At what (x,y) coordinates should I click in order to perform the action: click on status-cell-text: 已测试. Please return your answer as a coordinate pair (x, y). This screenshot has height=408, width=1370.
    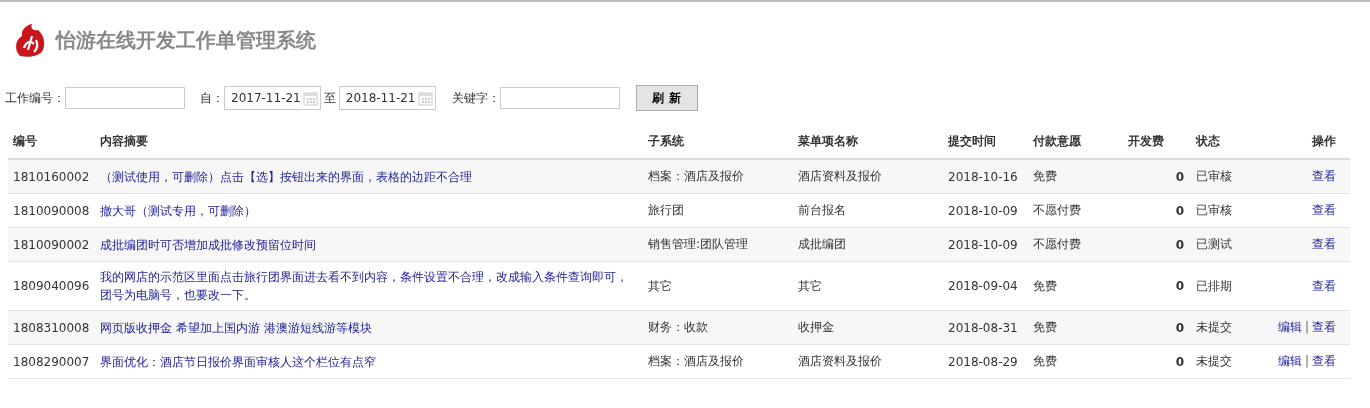
    Looking at the image, I should click on (1214, 244).